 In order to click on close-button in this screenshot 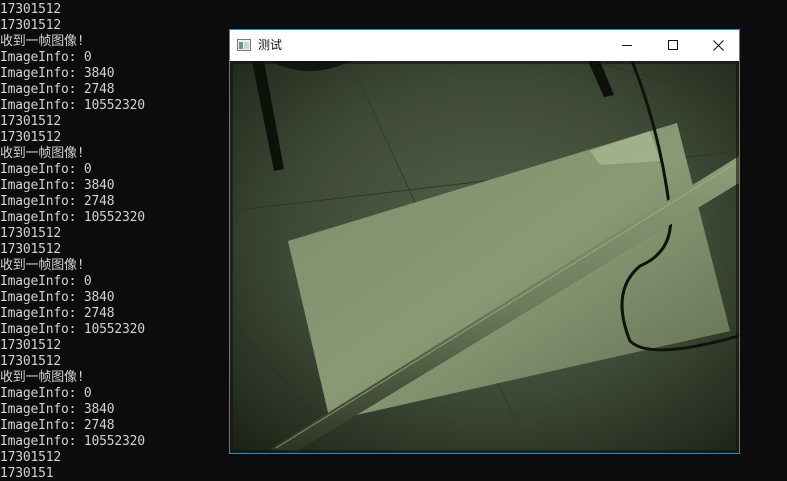, I will do `click(718, 45)`.